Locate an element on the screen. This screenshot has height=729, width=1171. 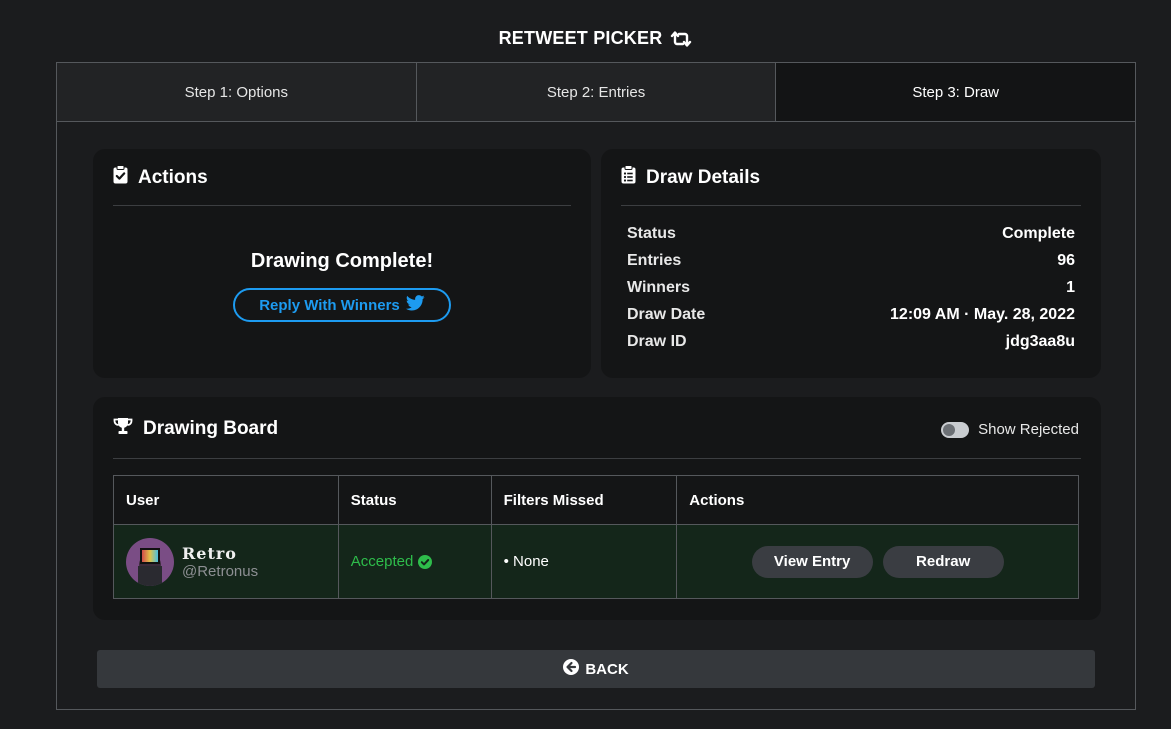
user-display-name: Retro is located at coordinates (209, 553).